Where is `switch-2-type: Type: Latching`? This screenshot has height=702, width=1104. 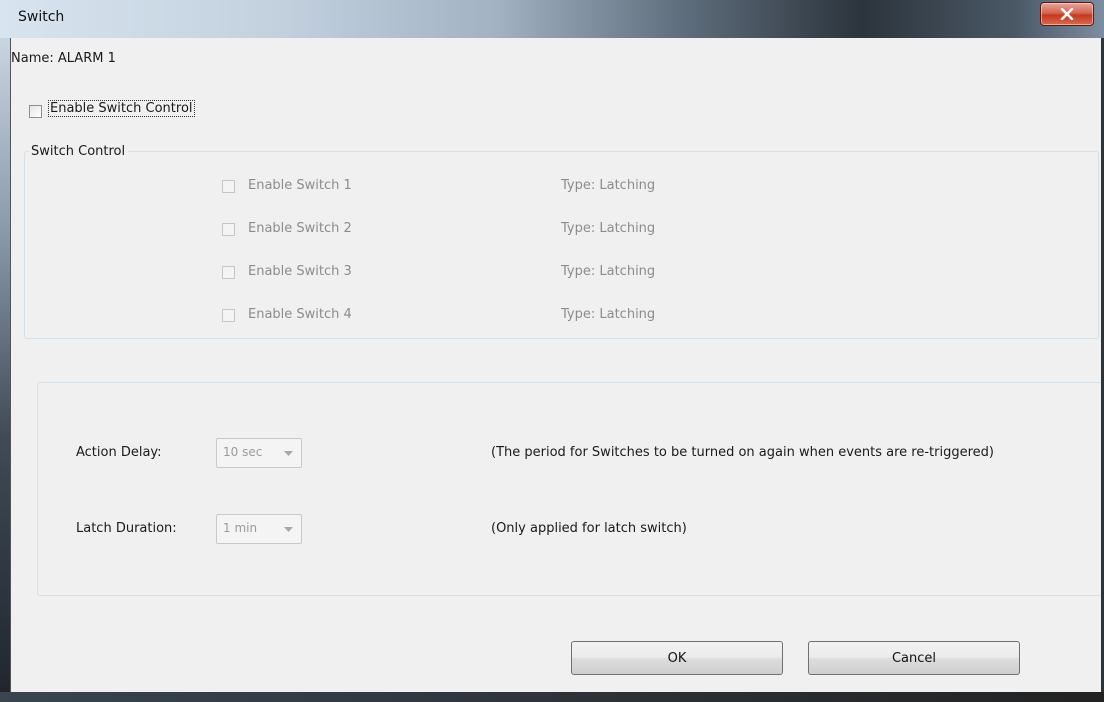
switch-2-type: Type: Latching is located at coordinates (608, 228).